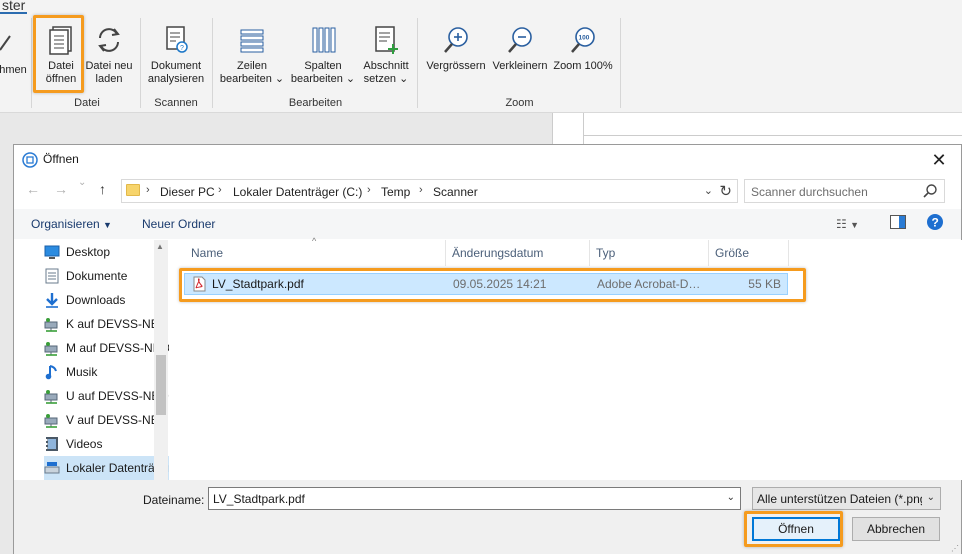 The width and height of the screenshot is (962, 554). Describe the element at coordinates (930, 191) in the screenshot. I see `search-icon` at that location.